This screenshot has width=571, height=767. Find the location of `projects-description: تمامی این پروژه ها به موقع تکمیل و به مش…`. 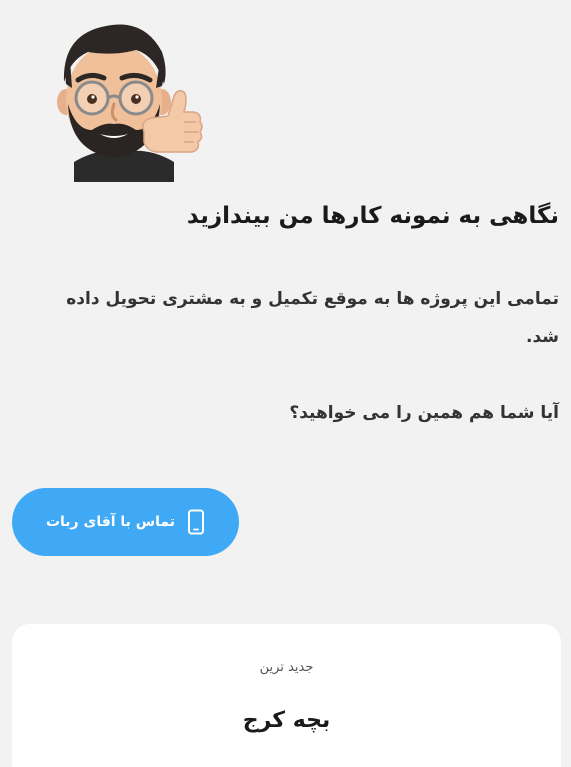

projects-description: تمامی این پروژه ها به موقع تکمیل و به مش… is located at coordinates (312, 318).